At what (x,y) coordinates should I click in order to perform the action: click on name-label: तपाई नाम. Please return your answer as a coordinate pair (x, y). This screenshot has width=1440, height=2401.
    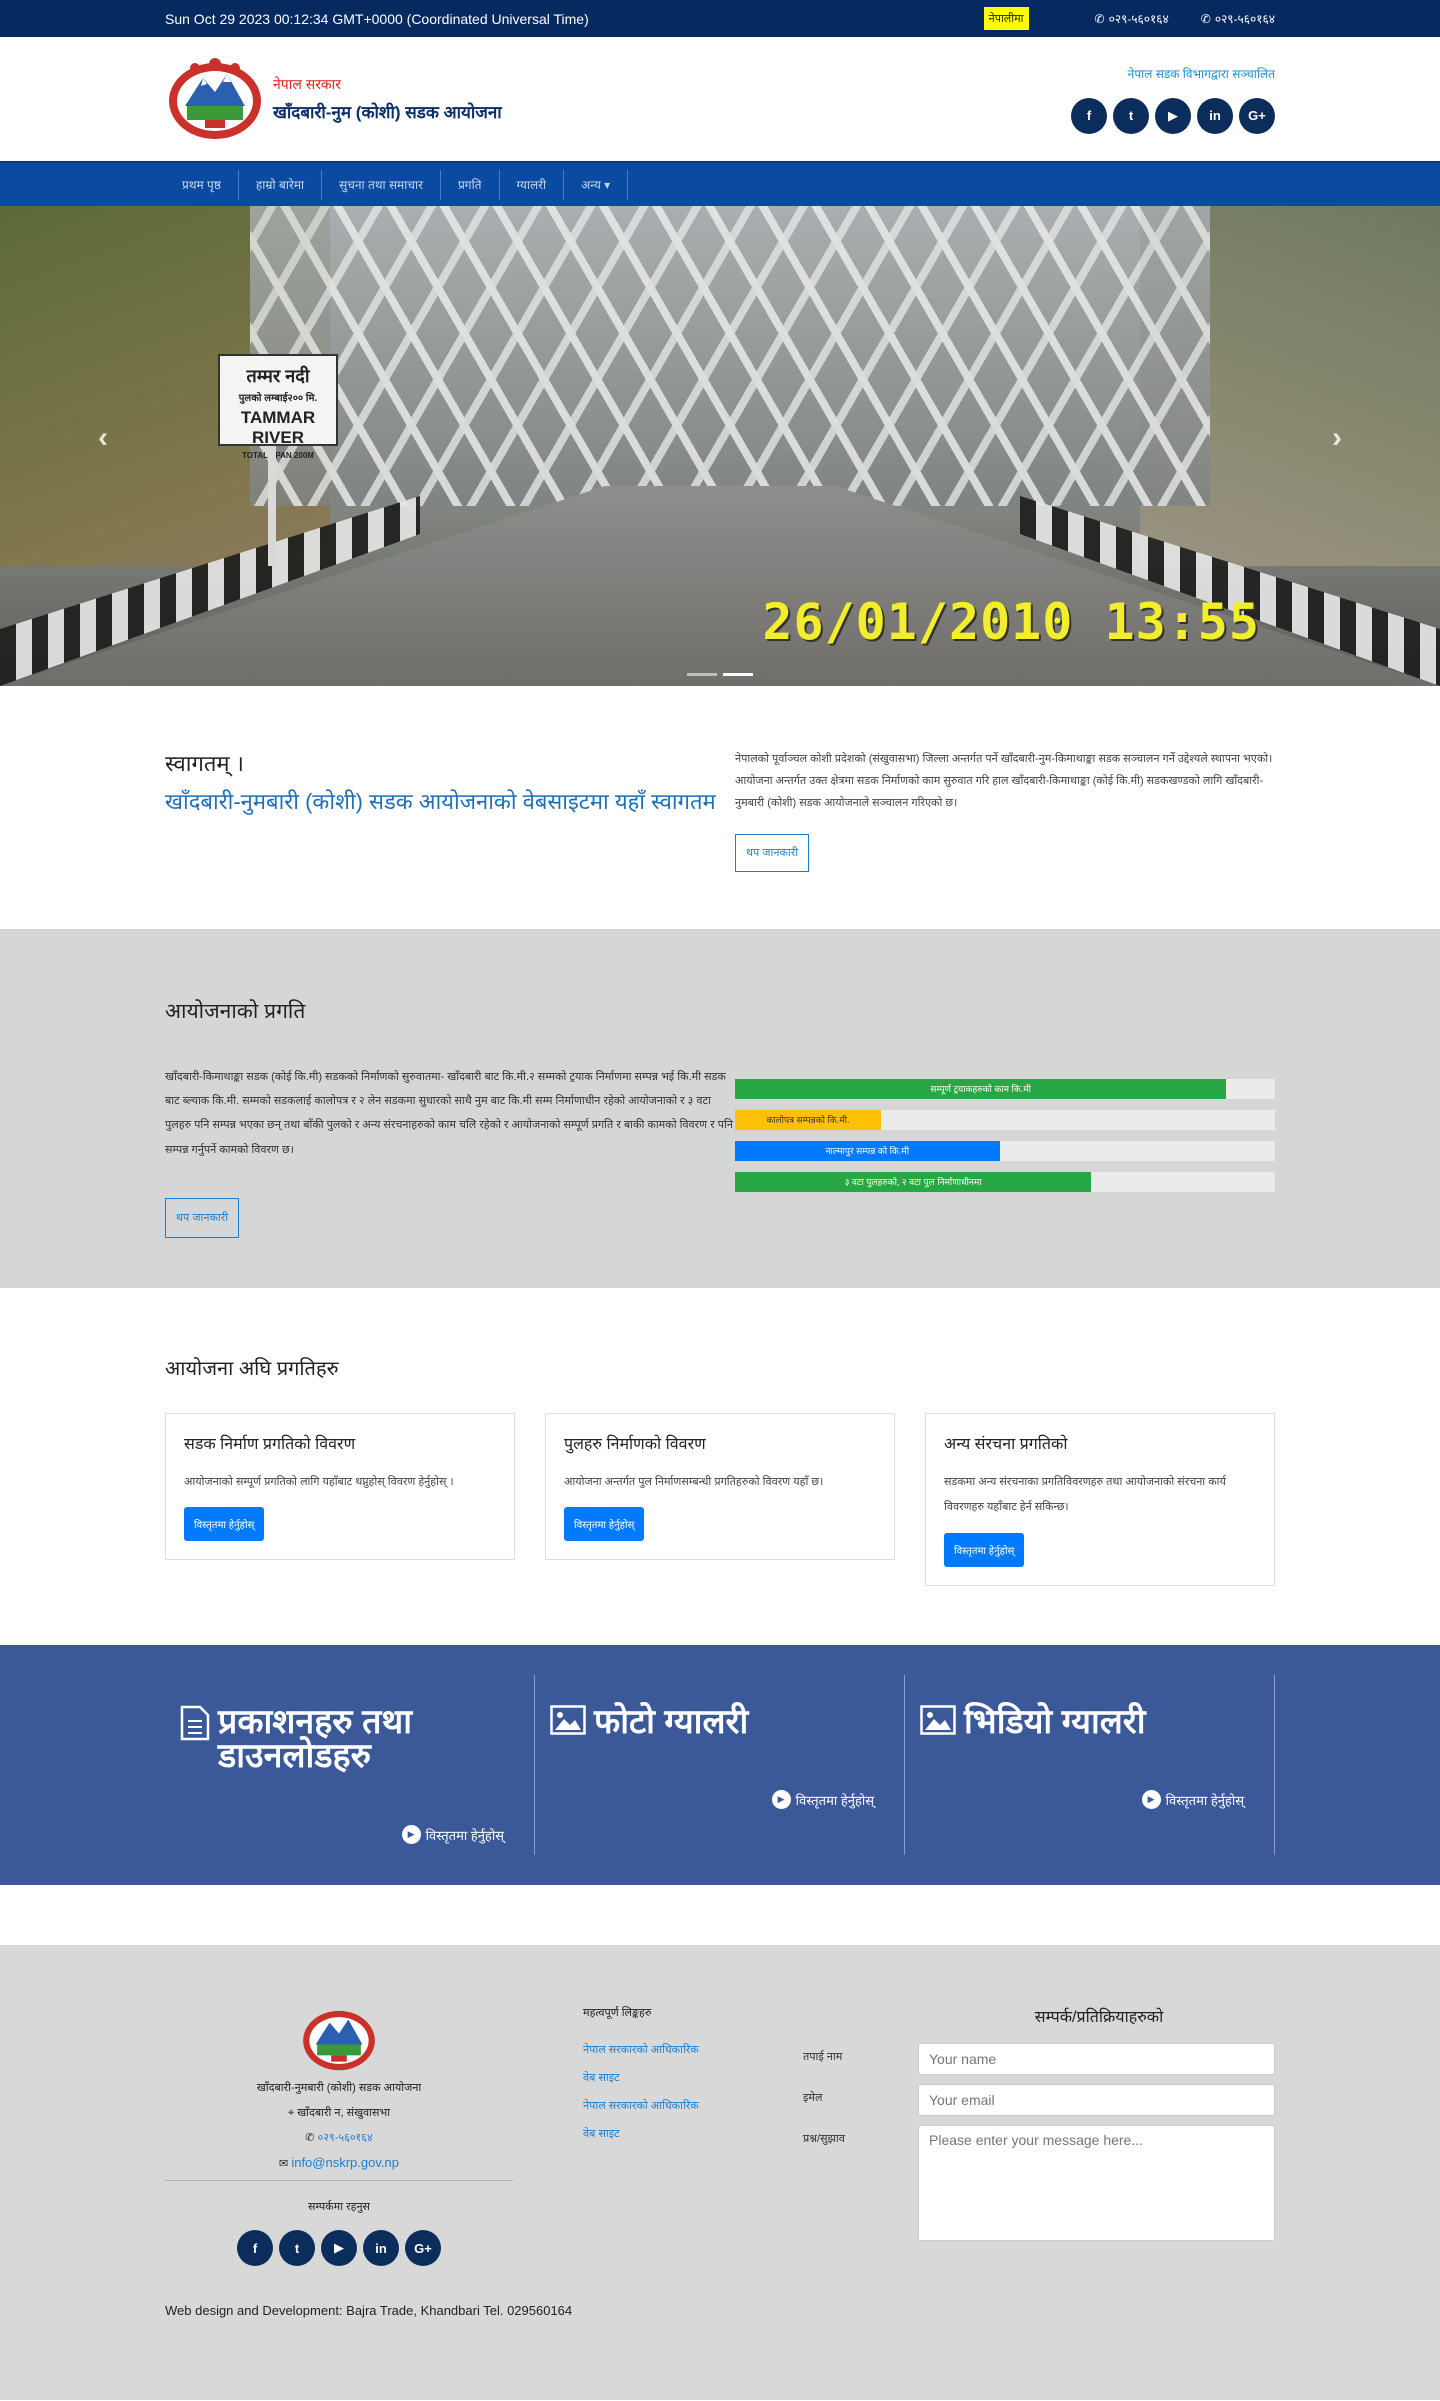
    Looking at the image, I should click on (823, 2057).